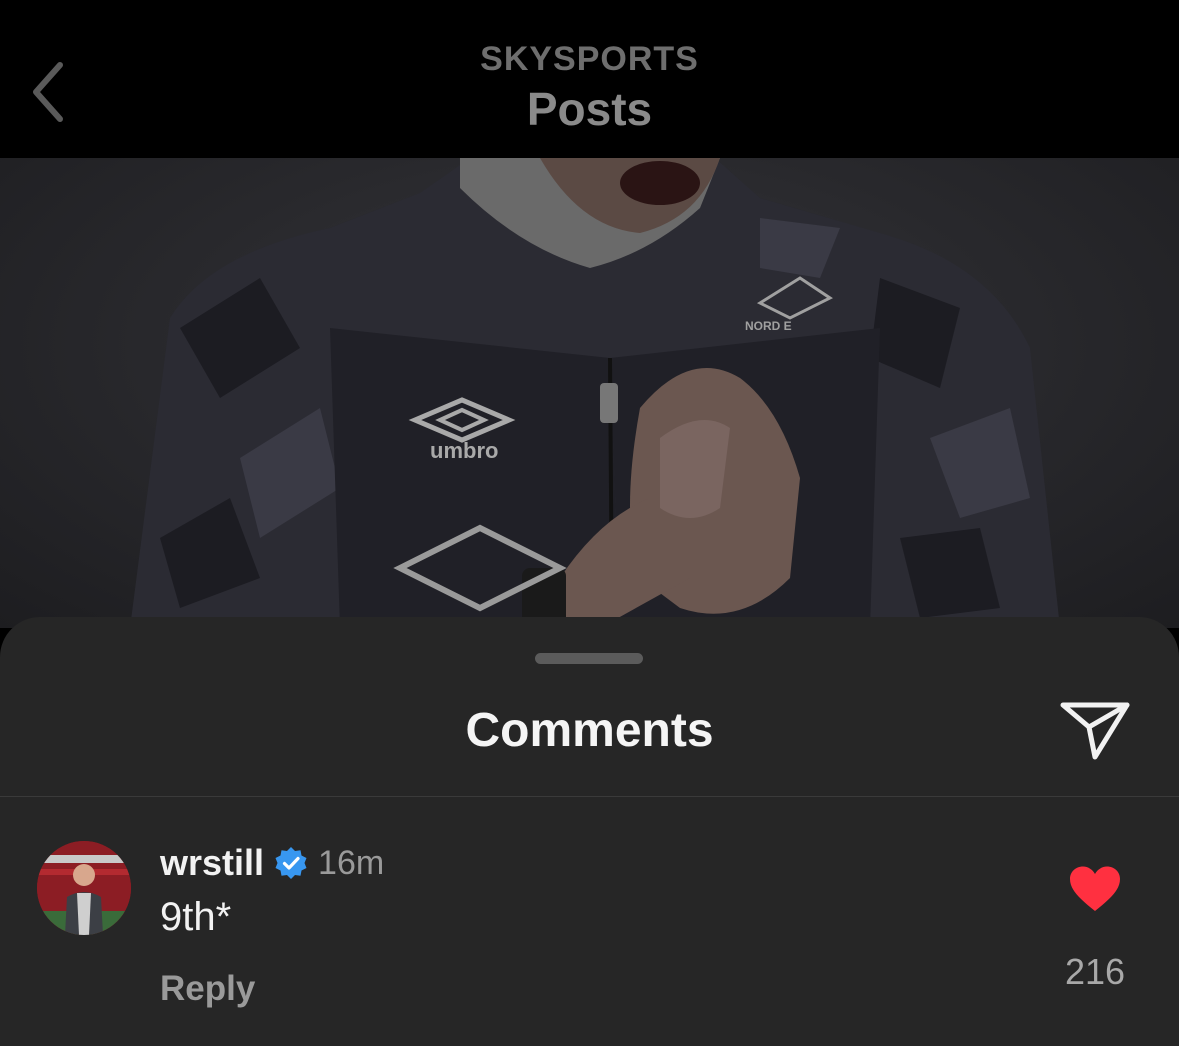 Image resolution: width=1179 pixels, height=1046 pixels. What do you see at coordinates (272, 863) in the screenshot?
I see `comment-header: wrstill 16m` at bounding box center [272, 863].